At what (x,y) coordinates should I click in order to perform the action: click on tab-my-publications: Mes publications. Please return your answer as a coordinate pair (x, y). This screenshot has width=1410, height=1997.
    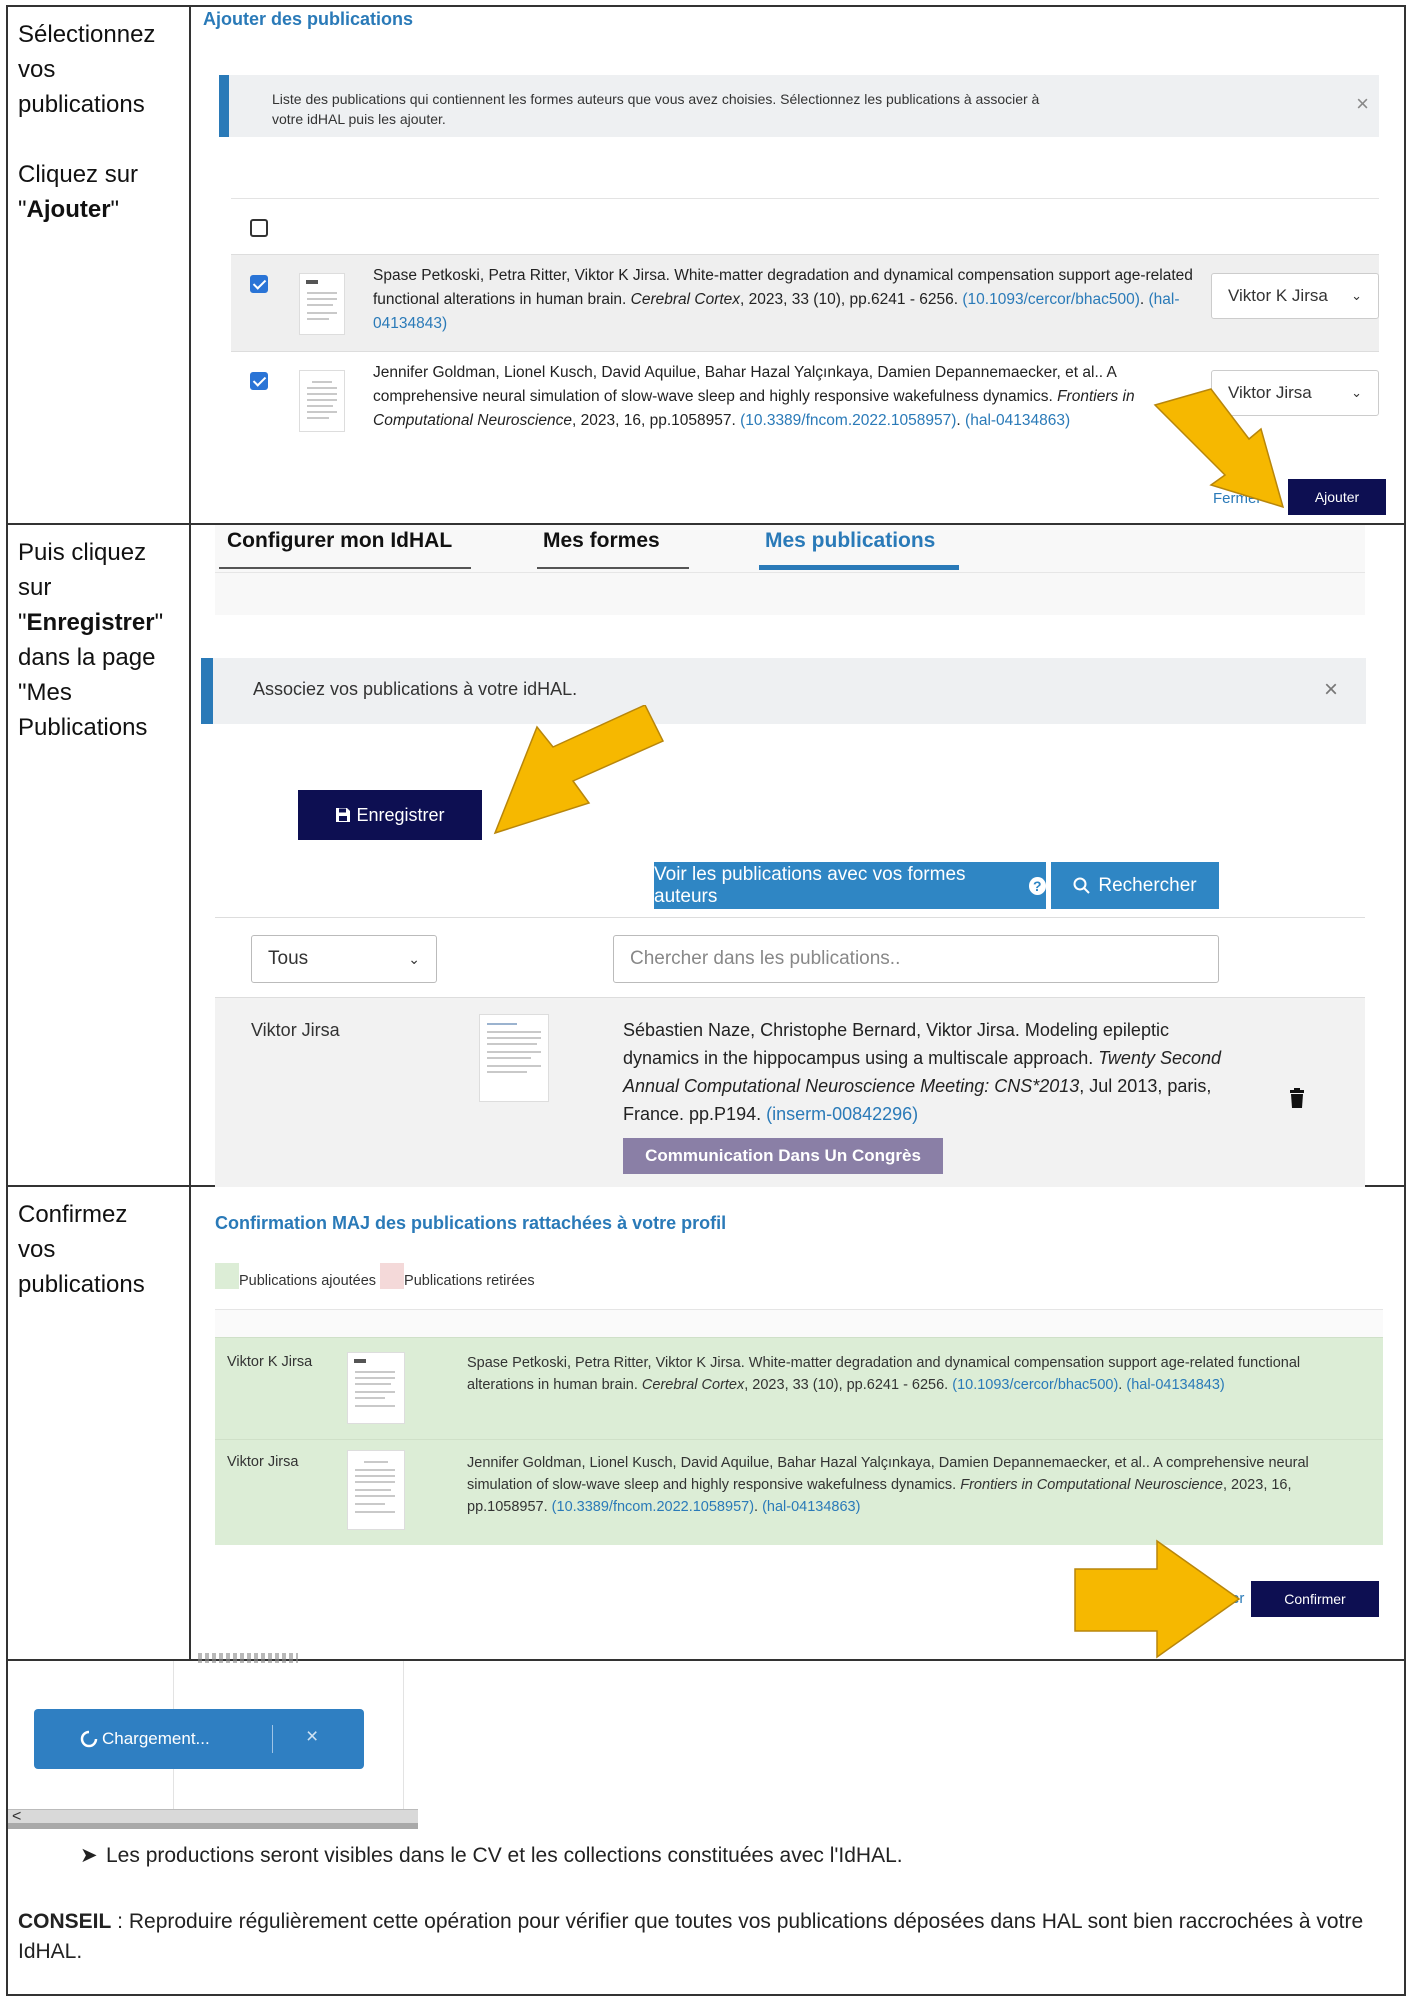
    Looking at the image, I should click on (850, 541).